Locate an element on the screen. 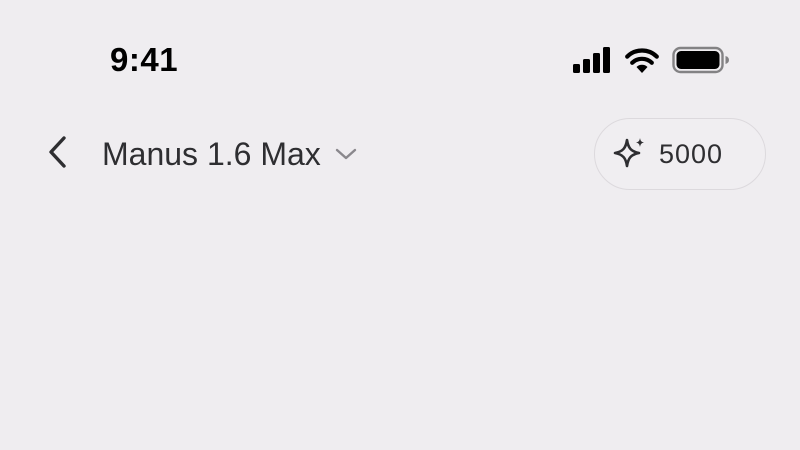 This screenshot has height=450, width=800. status-time: 9:41 is located at coordinates (144, 59).